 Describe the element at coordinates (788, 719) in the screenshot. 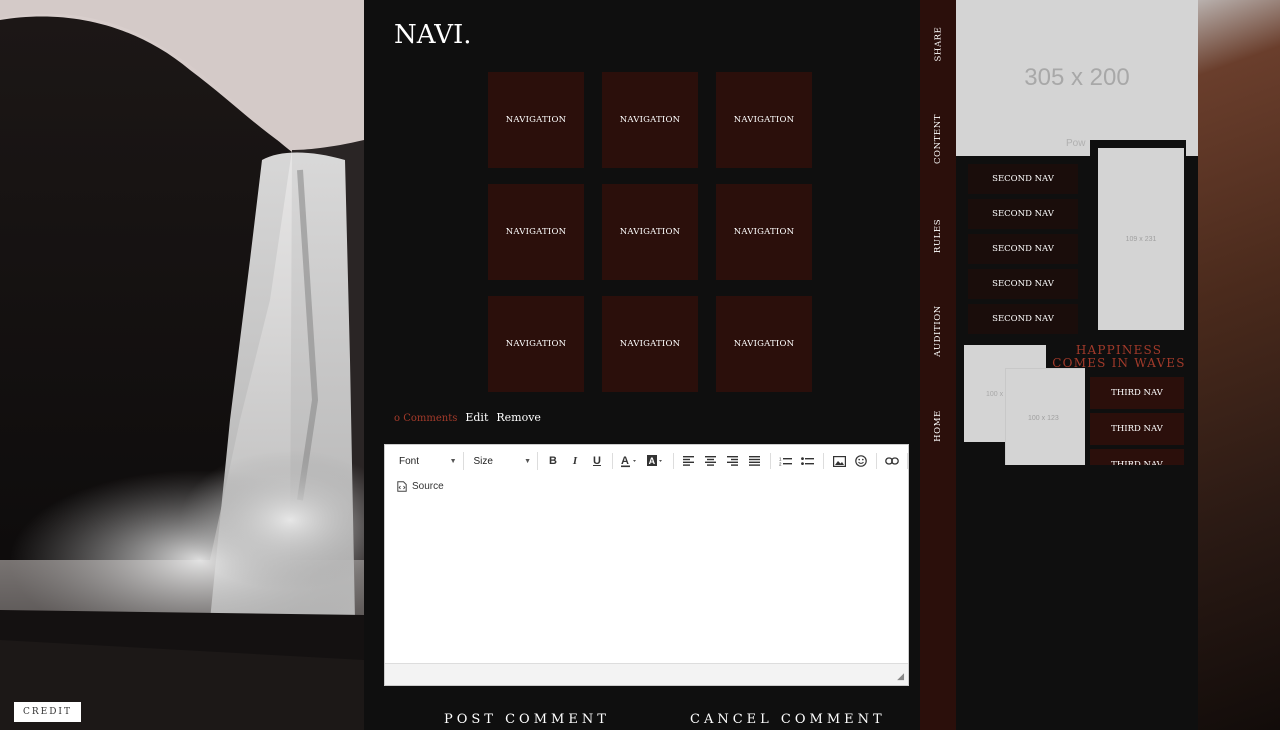

I see `cancel-comment-button: CANCEL COMMENT` at that location.